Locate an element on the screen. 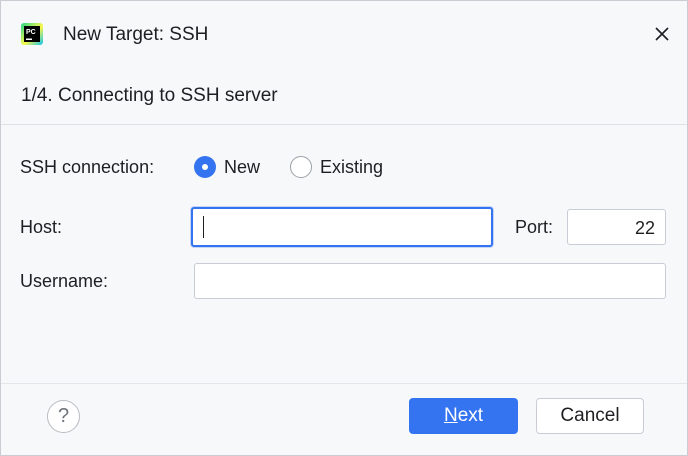 The width and height of the screenshot is (688, 456). port-value: 22 is located at coordinates (644, 228).